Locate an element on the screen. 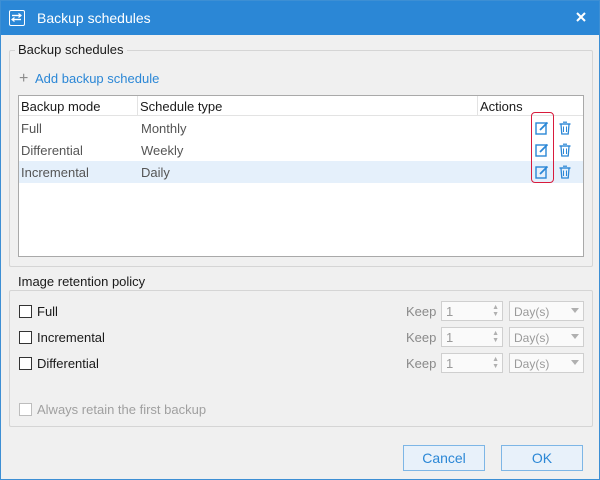  column-header-actions: Actions is located at coordinates (501, 106).